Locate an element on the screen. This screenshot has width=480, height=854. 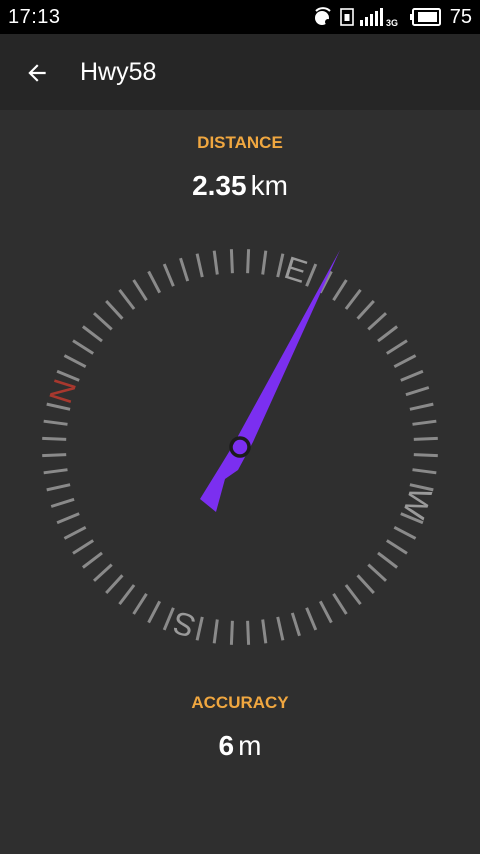
battery-level: 75 is located at coordinates (460, 16).